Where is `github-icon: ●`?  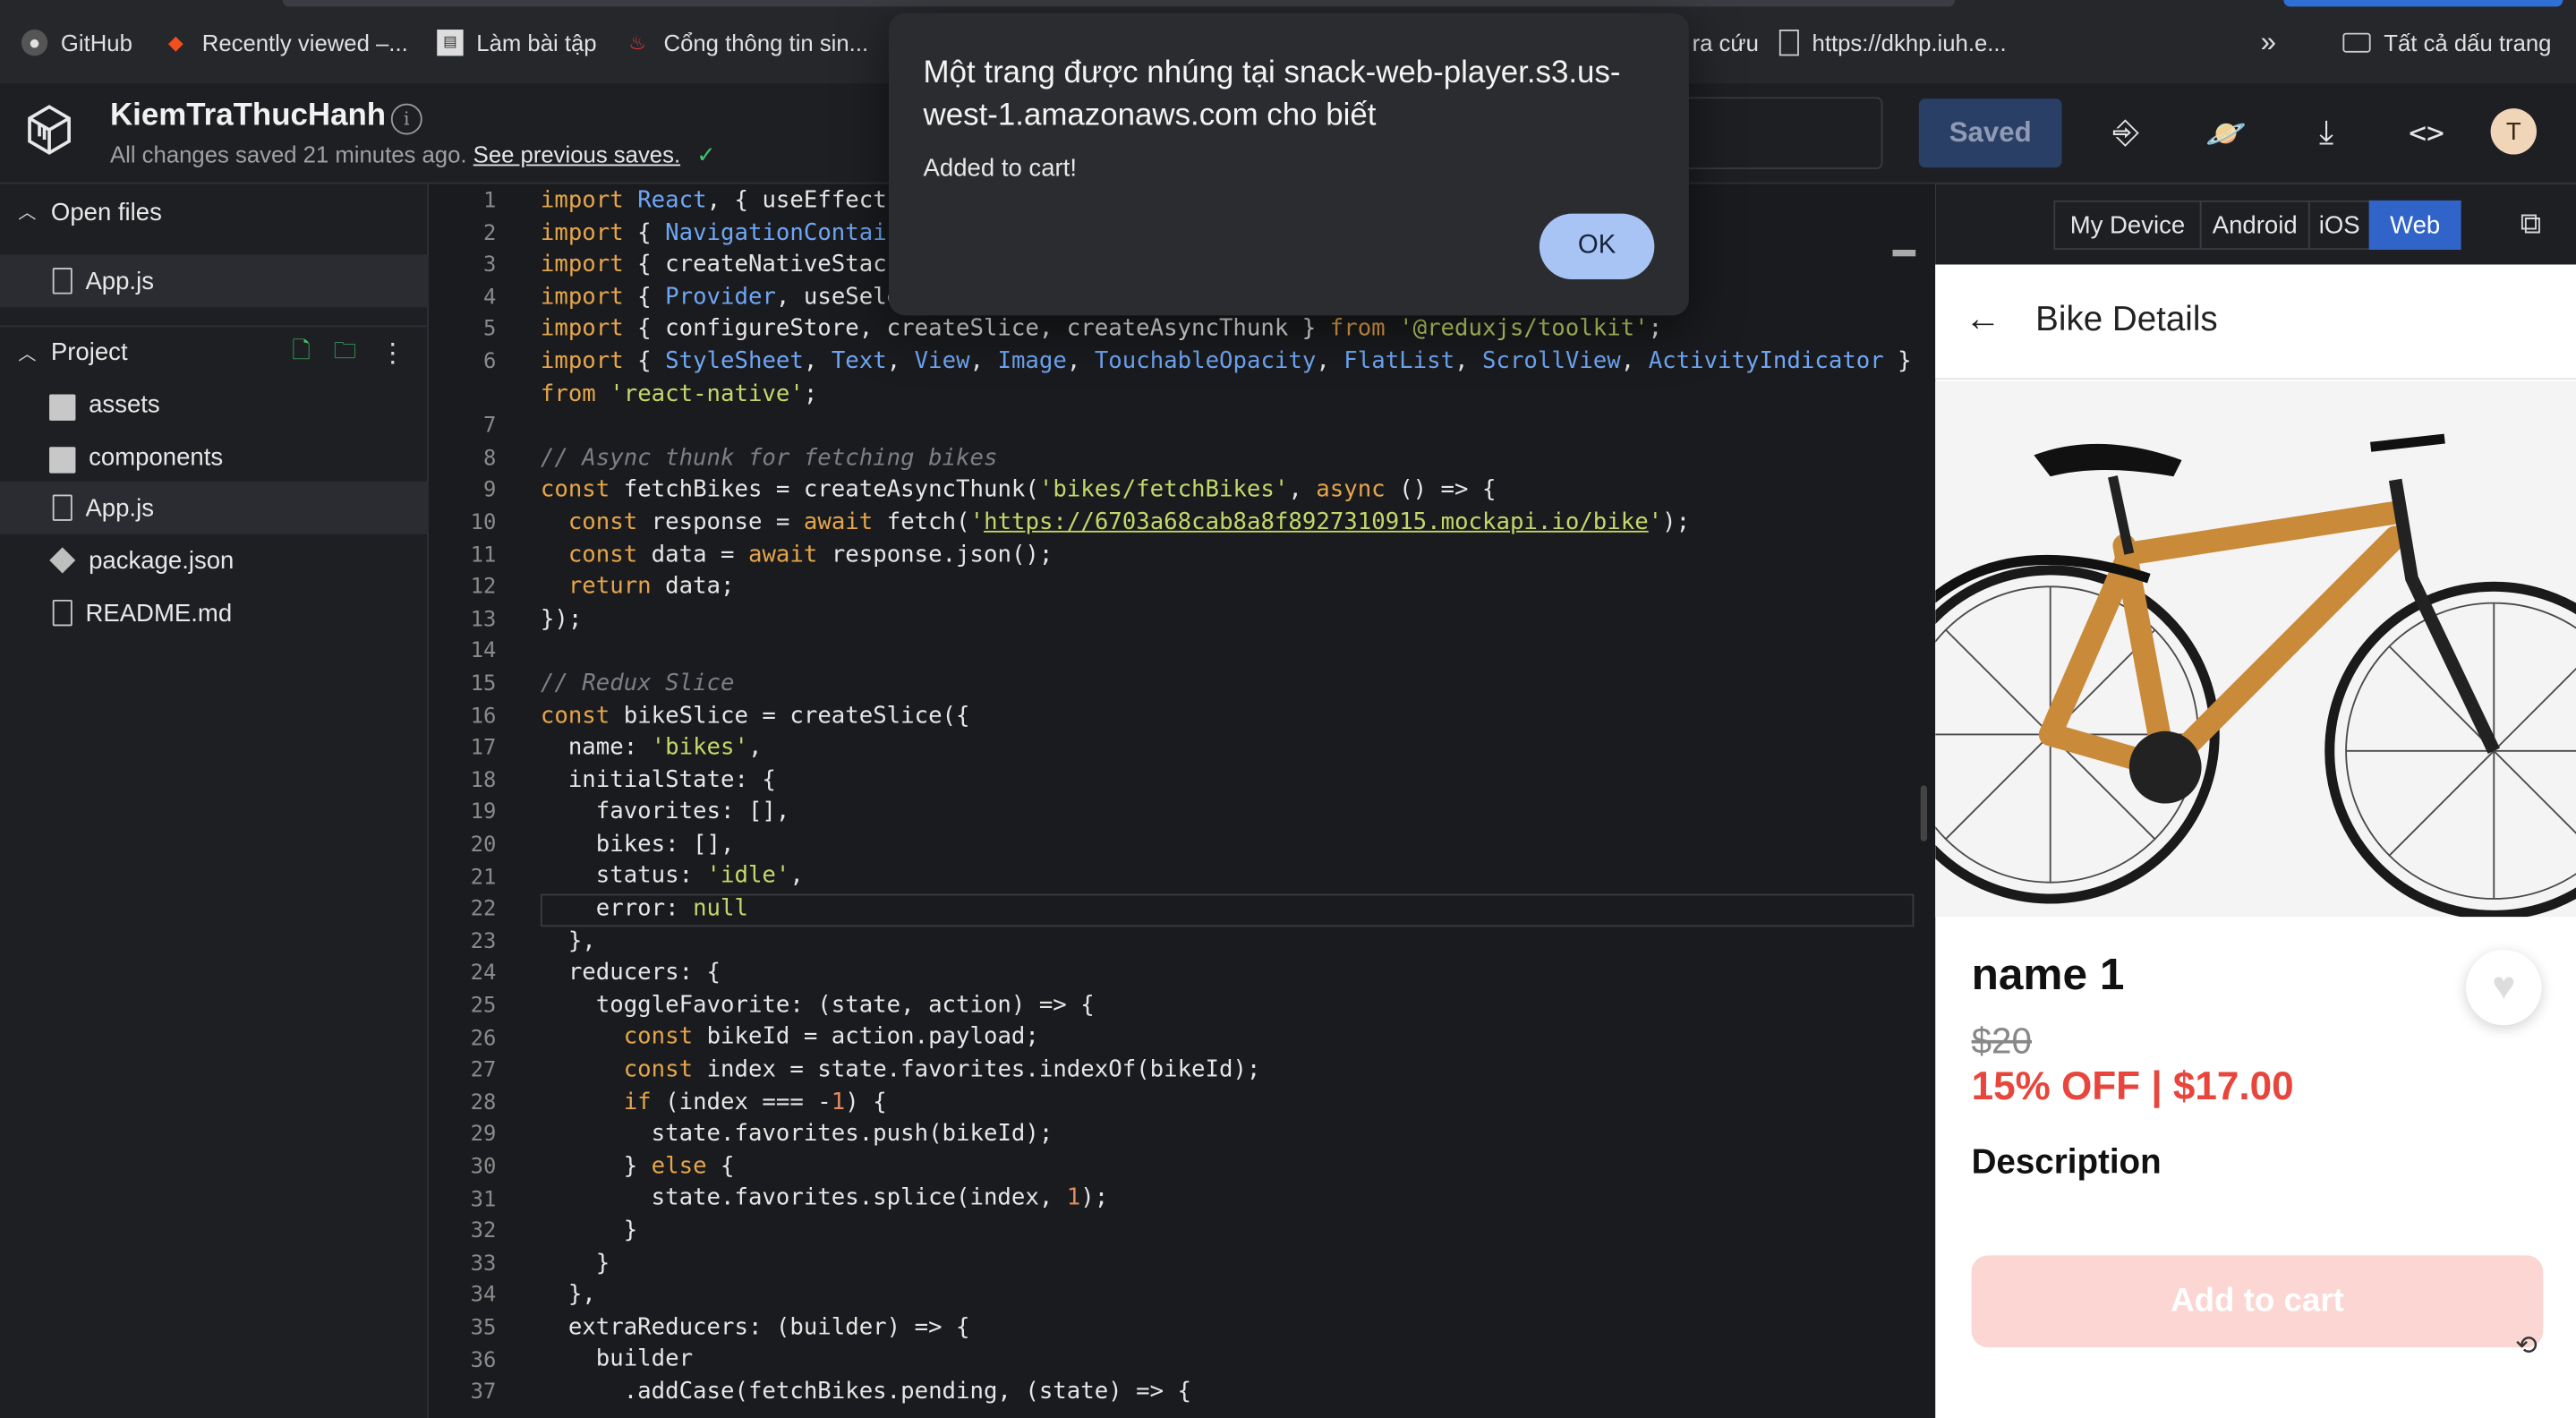
github-icon: ● is located at coordinates (34, 42).